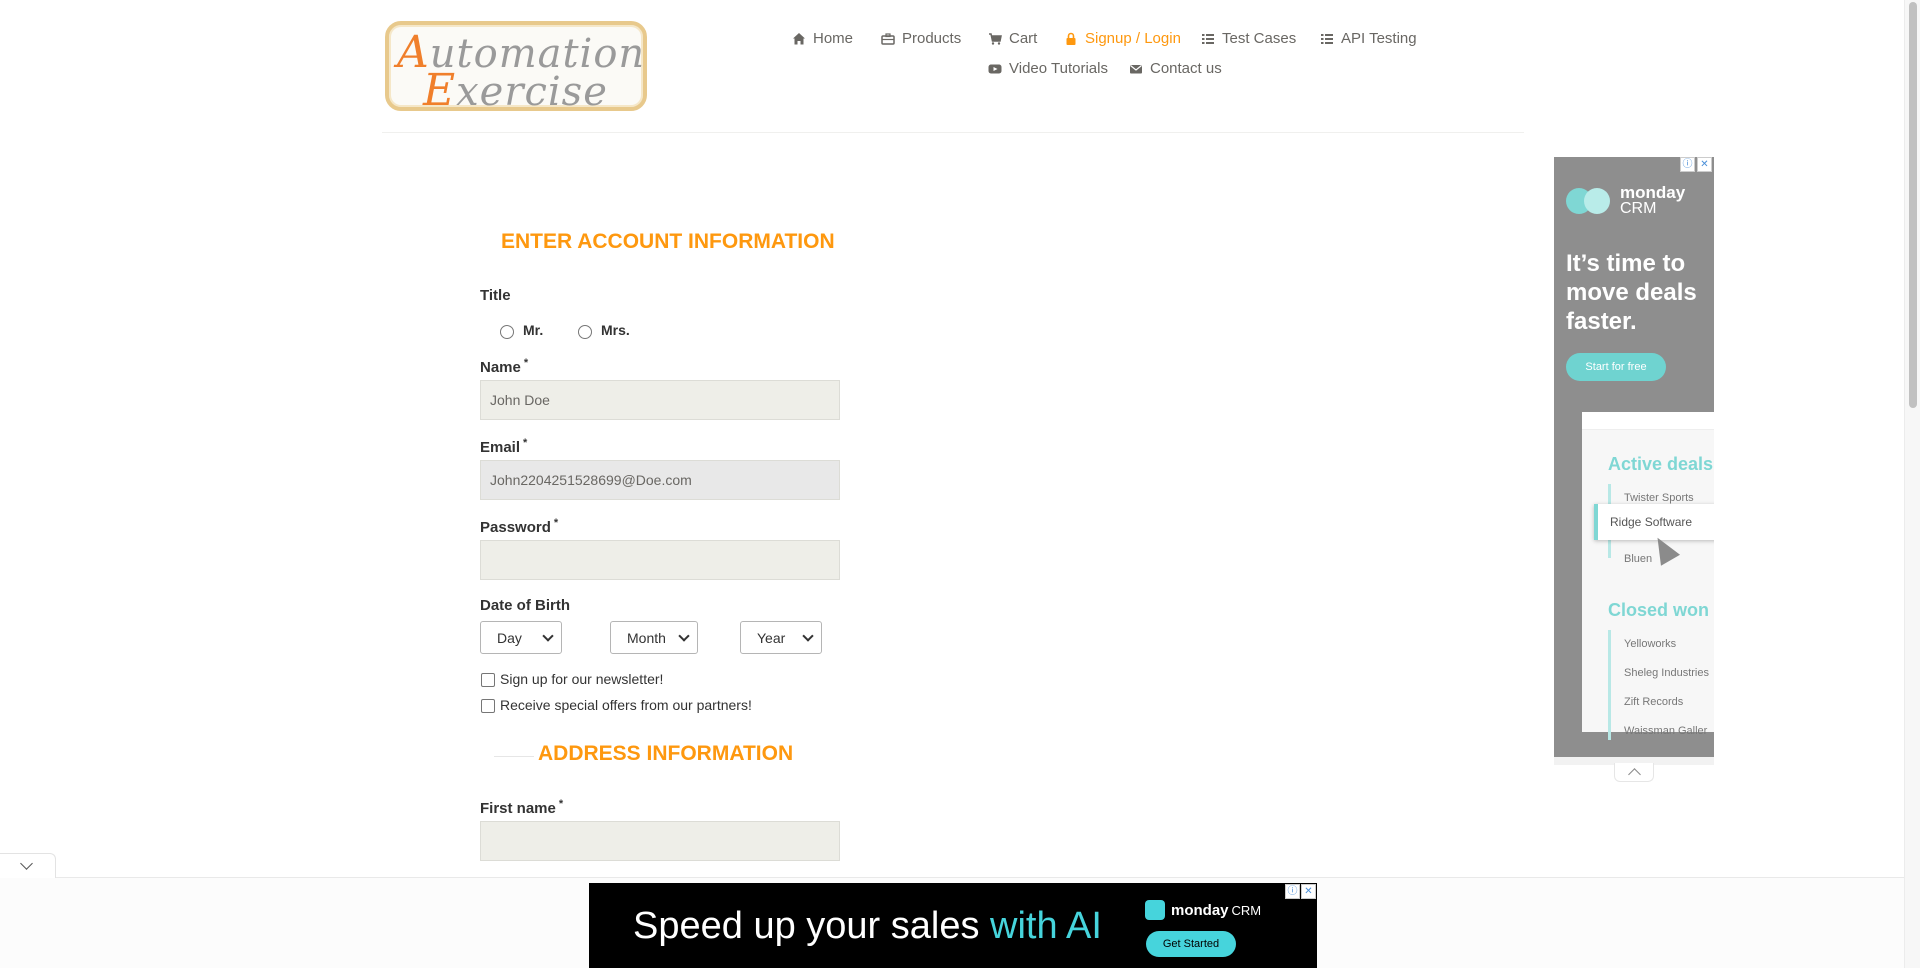 This screenshot has width=1920, height=968. Describe the element at coordinates (615, 330) in the screenshot. I see `title-mrs-label: Mrs.` at that location.